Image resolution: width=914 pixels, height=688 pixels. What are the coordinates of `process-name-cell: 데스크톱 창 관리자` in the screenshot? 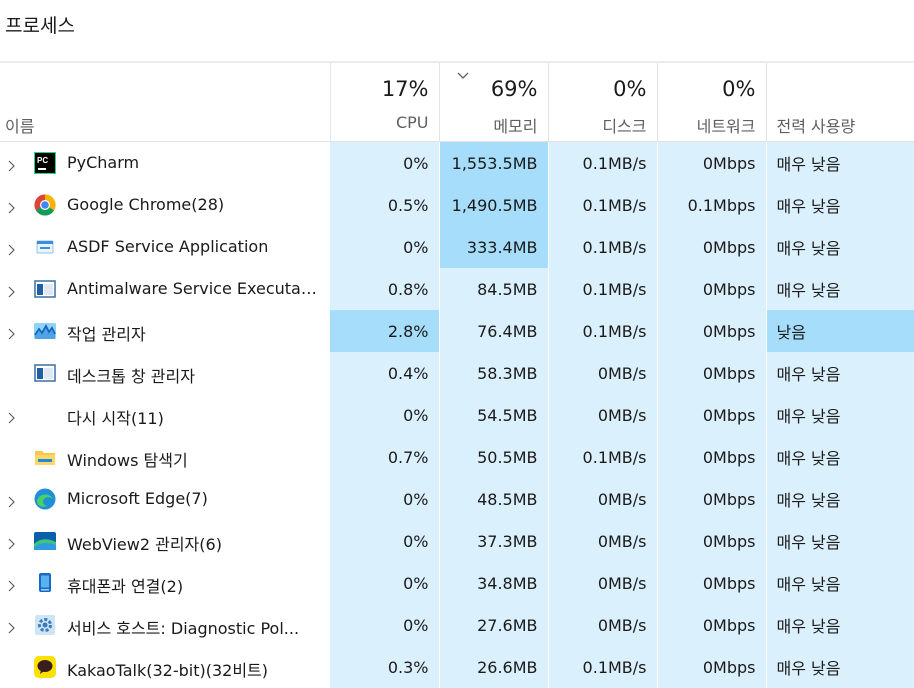 It's located at (165, 373).